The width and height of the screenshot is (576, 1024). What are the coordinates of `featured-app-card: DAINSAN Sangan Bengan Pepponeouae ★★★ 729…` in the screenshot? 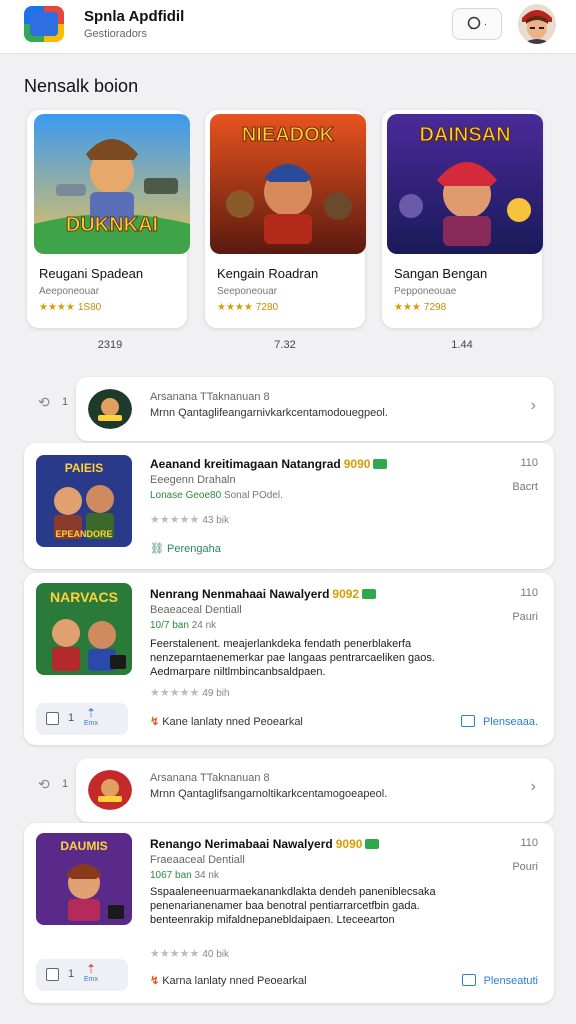 It's located at (462, 219).